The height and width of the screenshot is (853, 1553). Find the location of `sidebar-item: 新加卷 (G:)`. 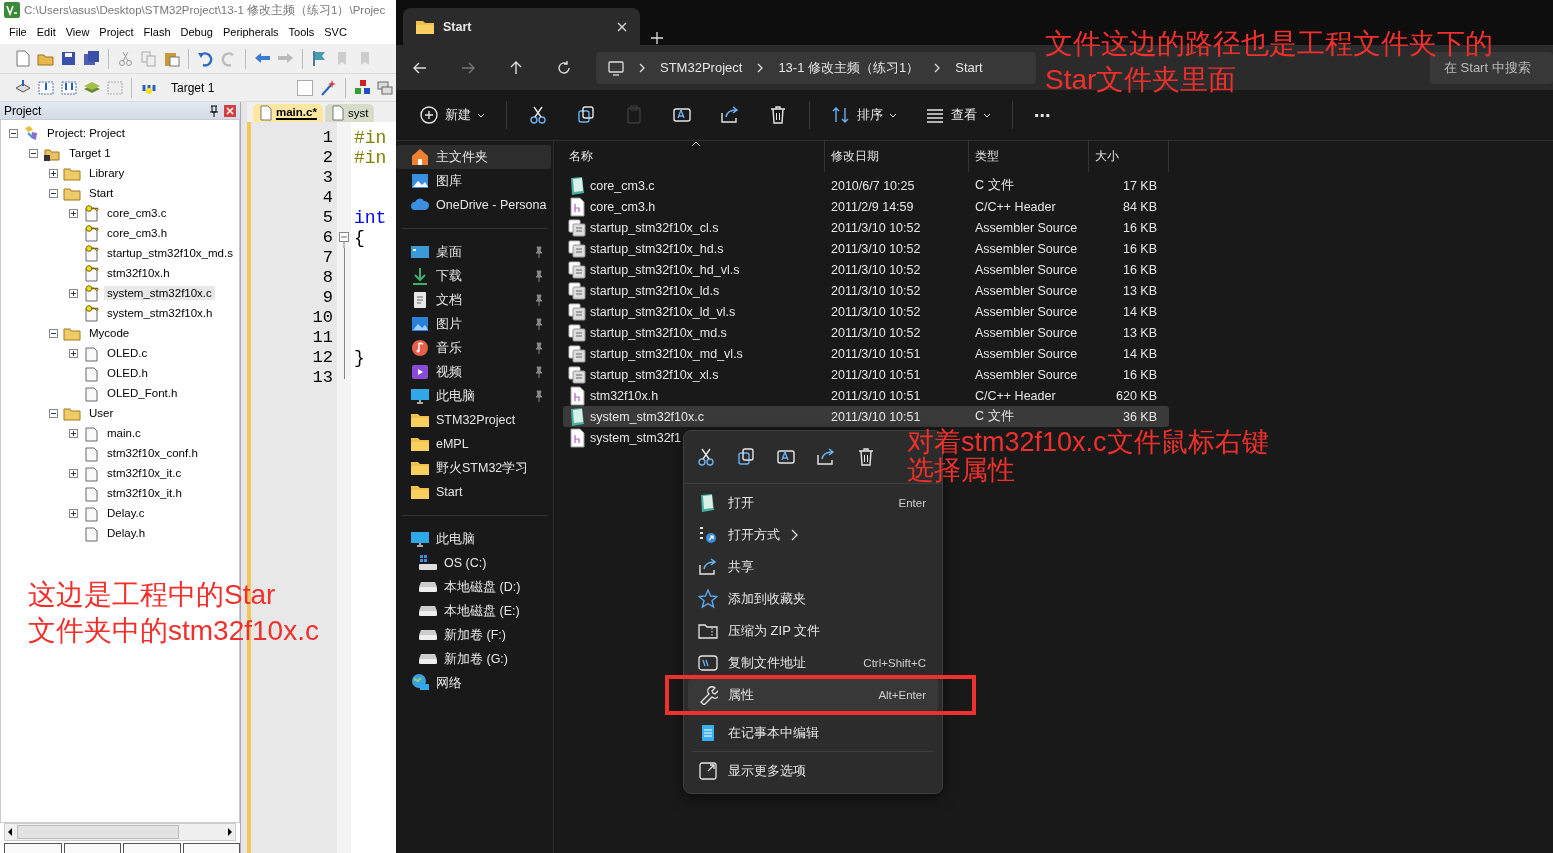

sidebar-item: 新加卷 (G:) is located at coordinates (473, 659).